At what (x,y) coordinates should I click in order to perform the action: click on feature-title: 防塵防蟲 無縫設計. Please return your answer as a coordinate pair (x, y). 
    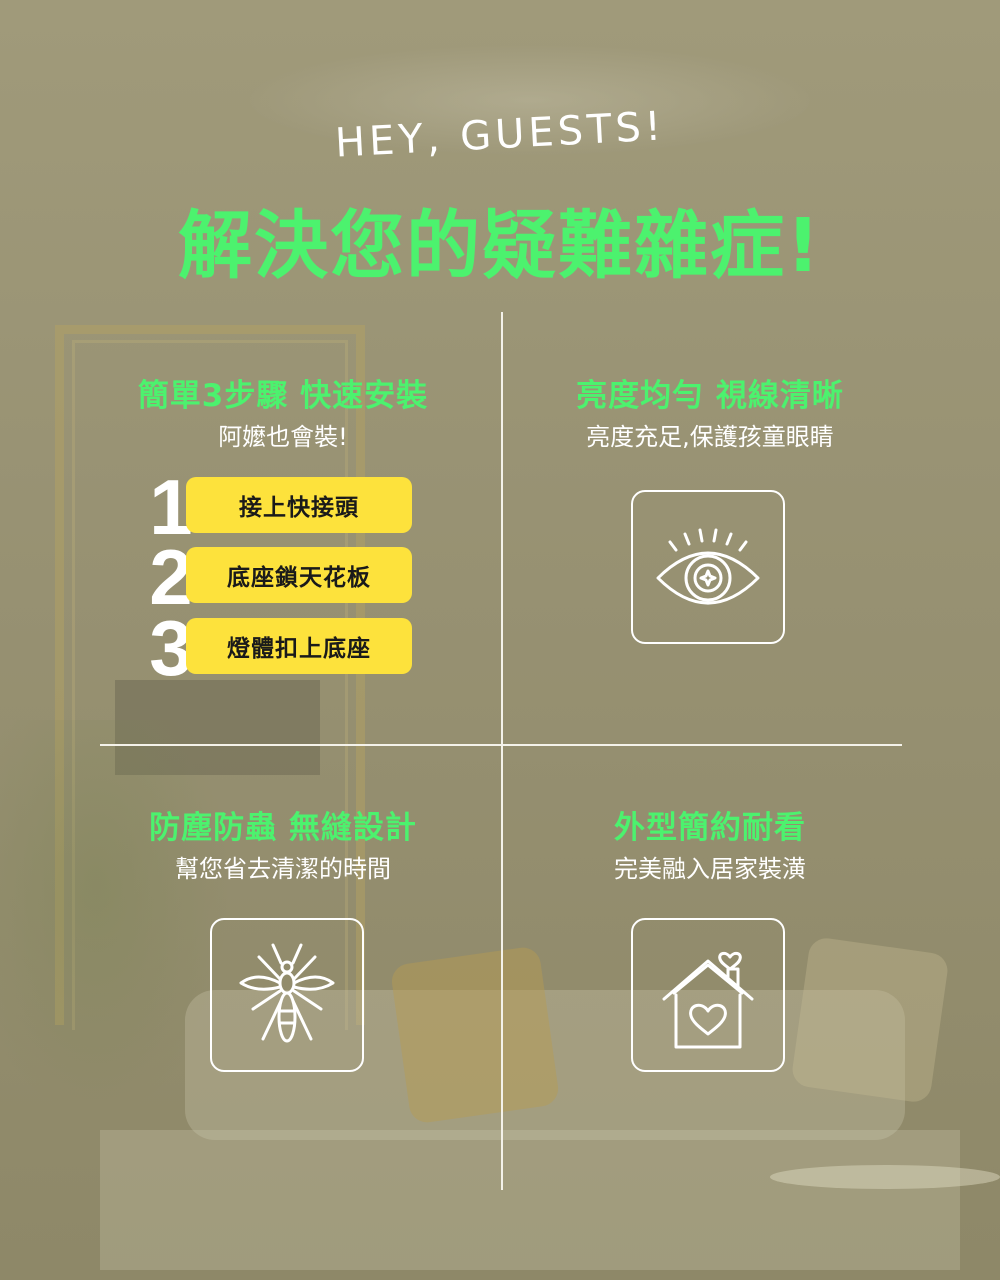
    Looking at the image, I should click on (283, 828).